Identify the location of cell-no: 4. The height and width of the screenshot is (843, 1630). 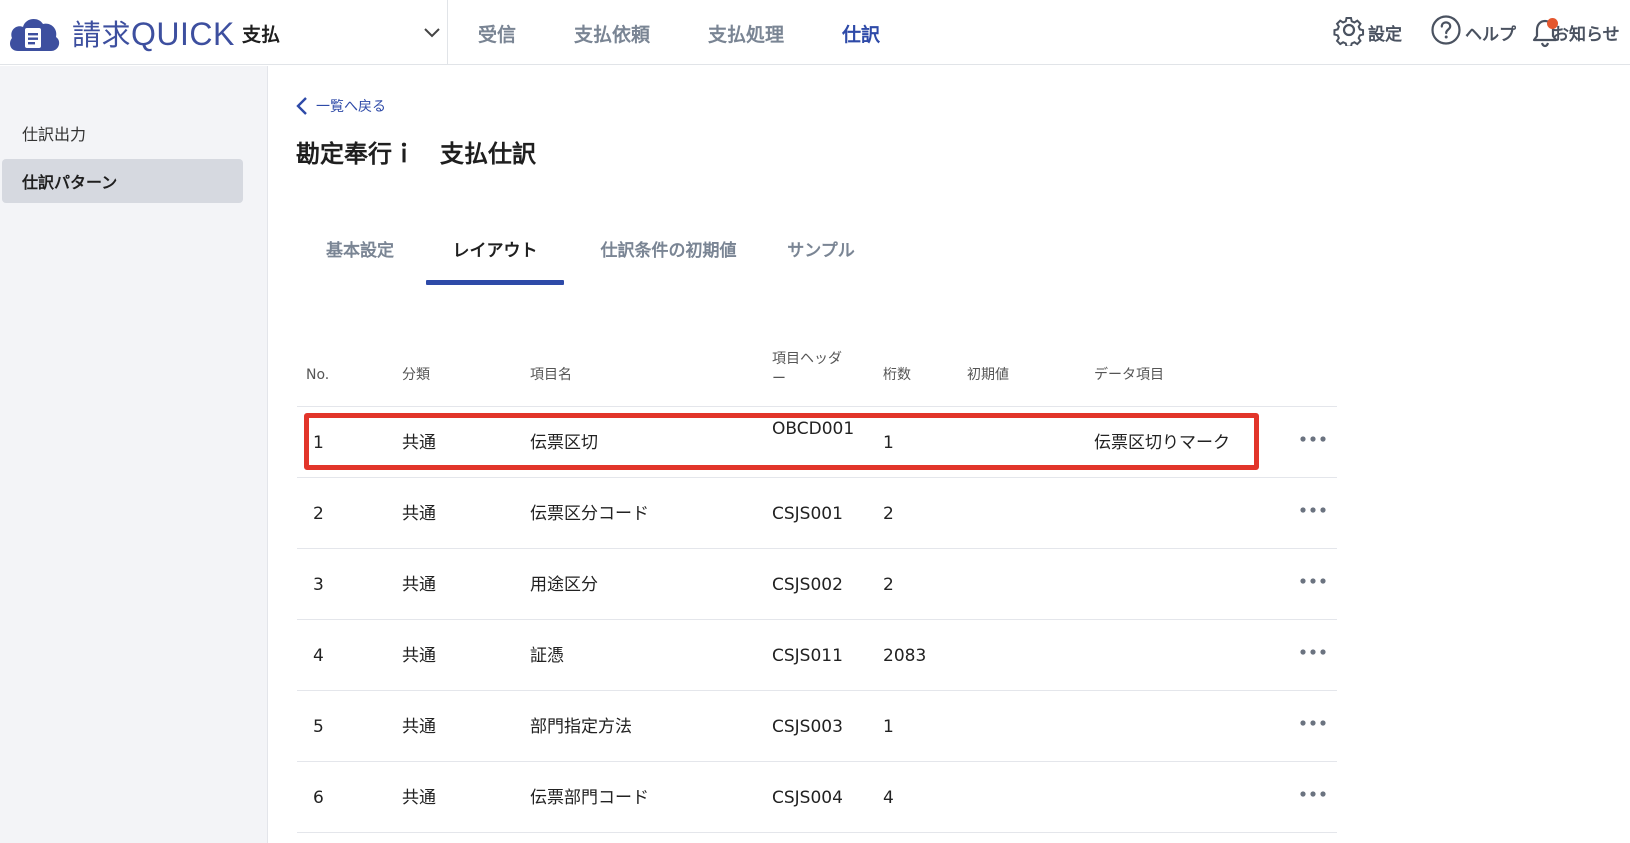
(318, 656).